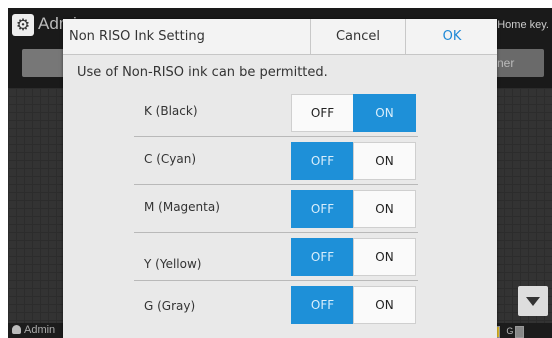 This screenshot has width=552, height=338. What do you see at coordinates (171, 111) in the screenshot?
I see `row-label: K (Black)` at bounding box center [171, 111].